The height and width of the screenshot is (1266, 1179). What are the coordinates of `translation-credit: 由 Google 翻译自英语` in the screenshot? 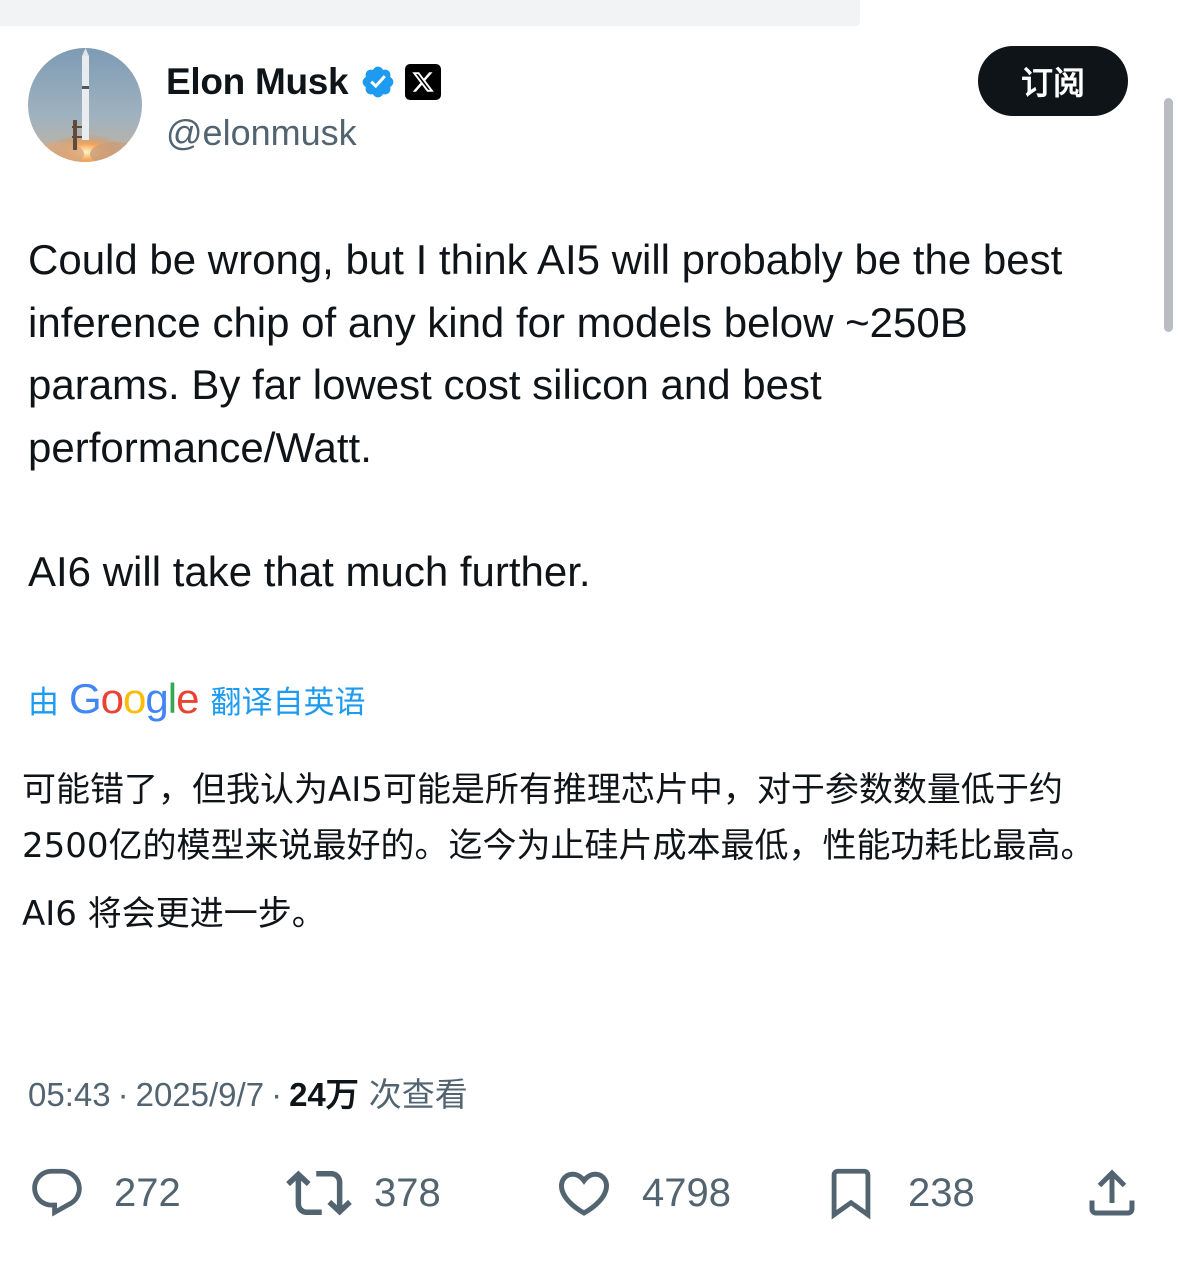 It's located at (196, 699).